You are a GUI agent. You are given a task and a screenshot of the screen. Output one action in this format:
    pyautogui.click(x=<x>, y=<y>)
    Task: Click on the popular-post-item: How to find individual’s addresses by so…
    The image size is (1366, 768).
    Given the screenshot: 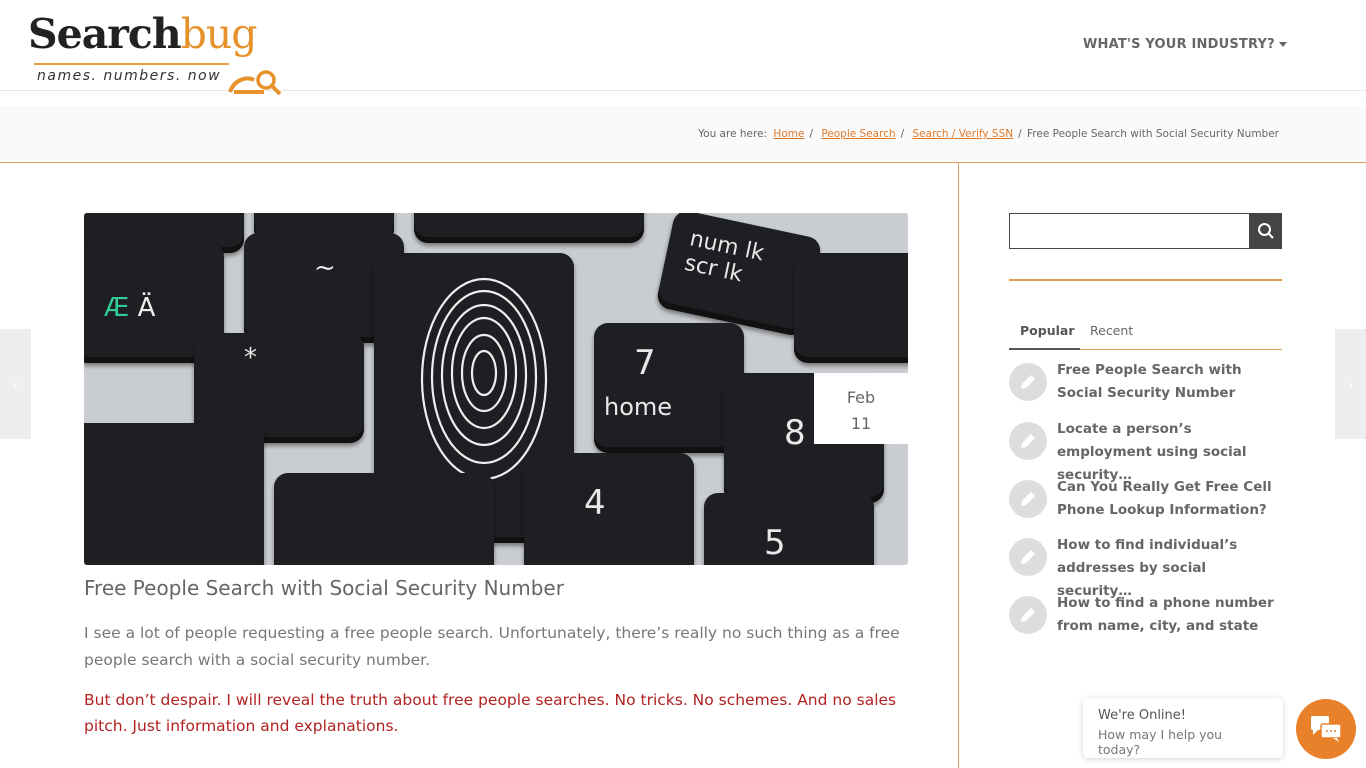 What is the action you would take?
    pyautogui.click(x=1149, y=566)
    